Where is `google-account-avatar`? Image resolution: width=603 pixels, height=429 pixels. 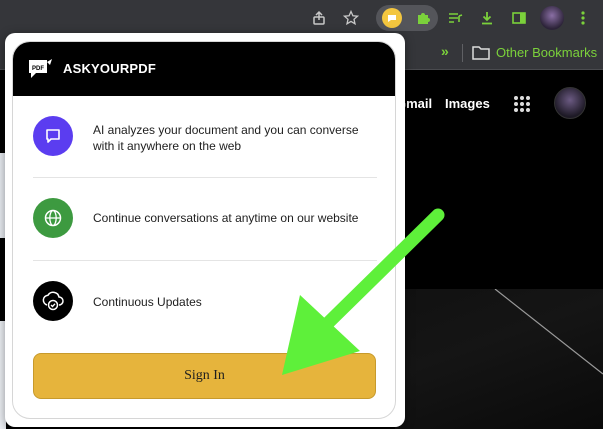
google-account-avatar is located at coordinates (570, 103).